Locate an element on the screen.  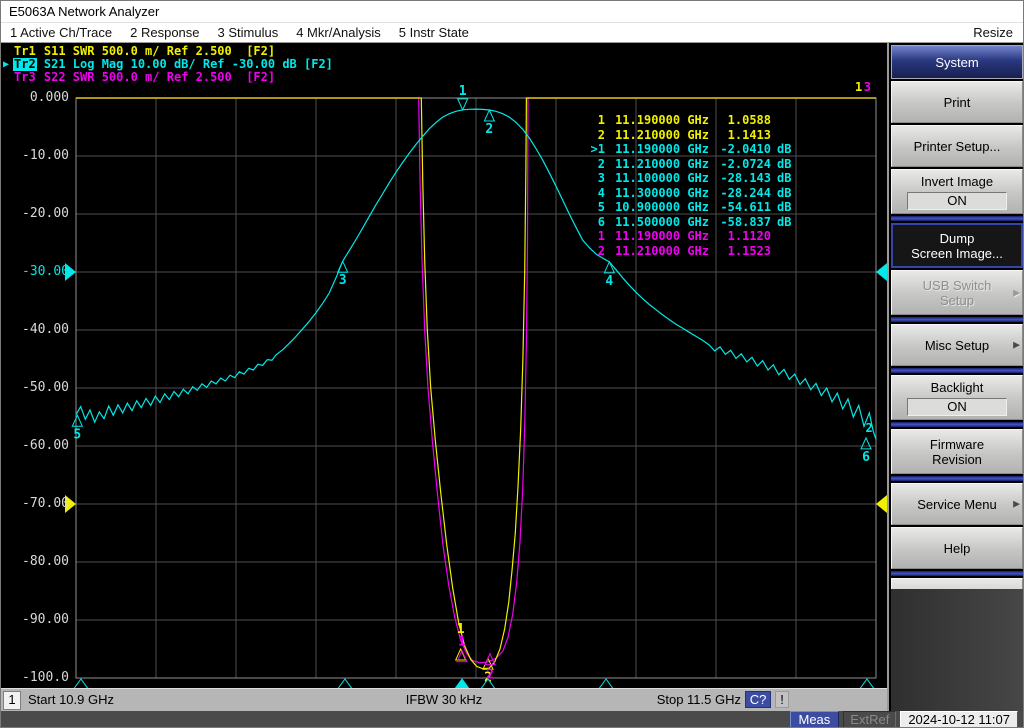
meas-status-badge: Meas is located at coordinates (814, 719).